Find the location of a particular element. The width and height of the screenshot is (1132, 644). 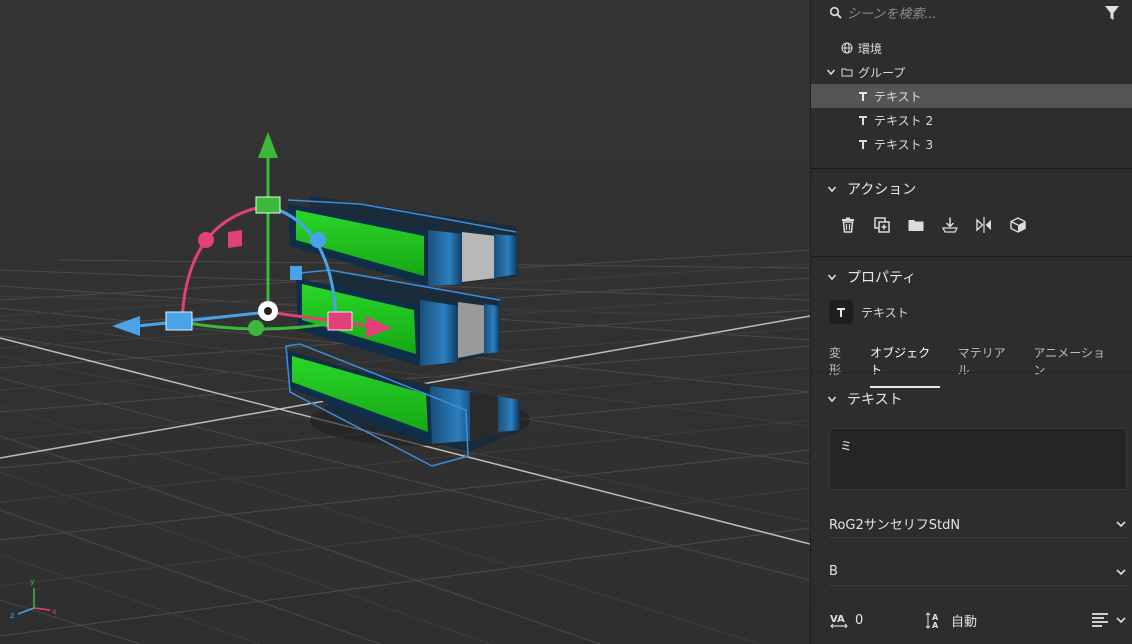

align-left-icon is located at coordinates (1100, 620).